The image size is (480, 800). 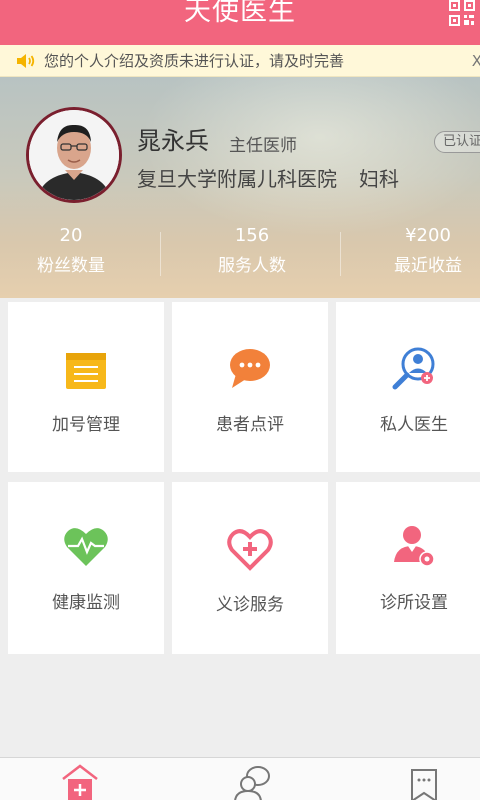 I want to click on tile-label: 义诊服务, so click(x=250, y=605).